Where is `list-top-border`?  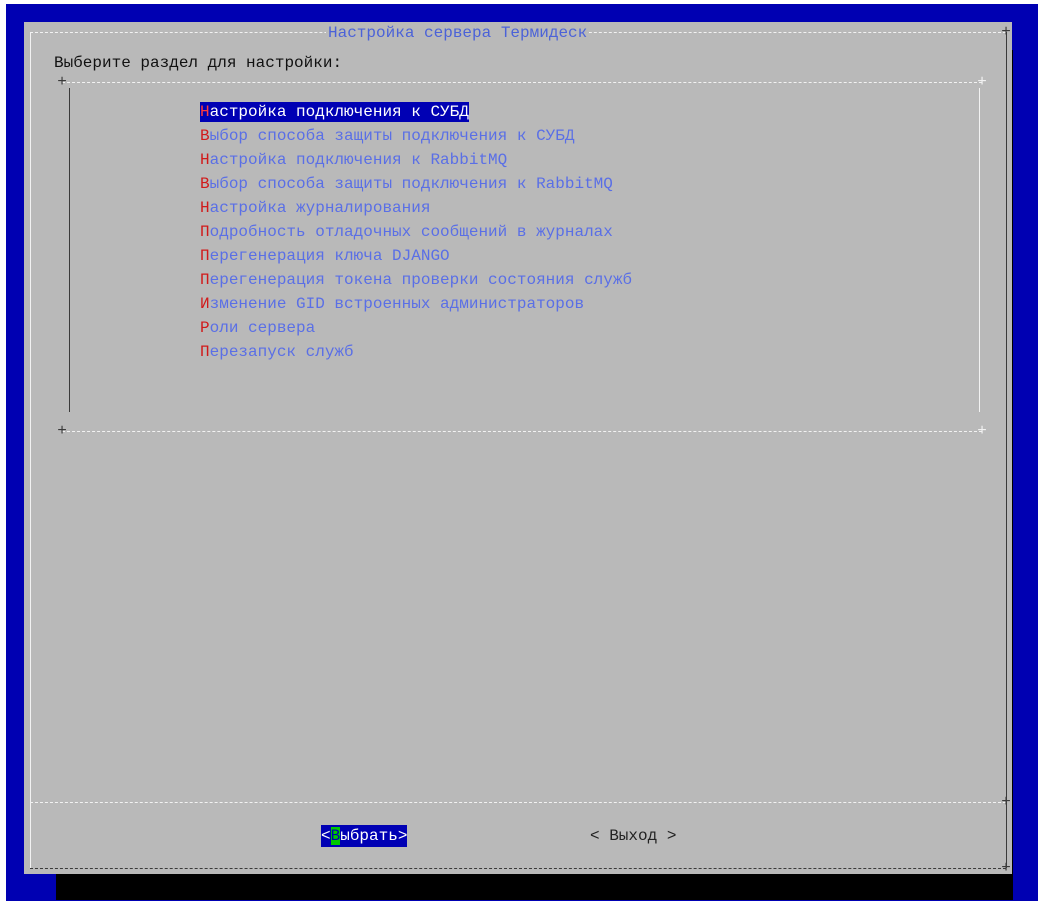 list-top-border is located at coordinates (522, 82).